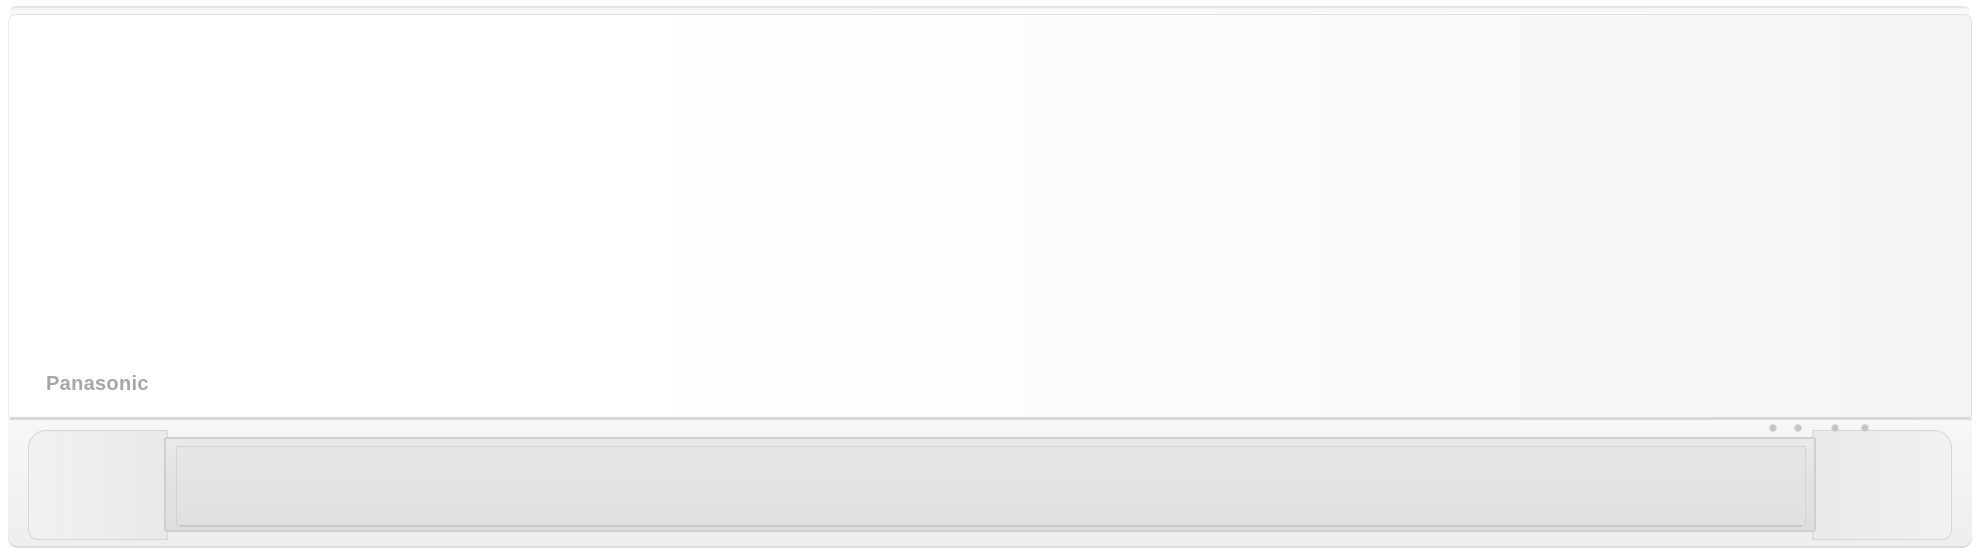 Image resolution: width=1980 pixels, height=554 pixels. What do you see at coordinates (97, 384) in the screenshot?
I see `brand-logo: Panasonic` at bounding box center [97, 384].